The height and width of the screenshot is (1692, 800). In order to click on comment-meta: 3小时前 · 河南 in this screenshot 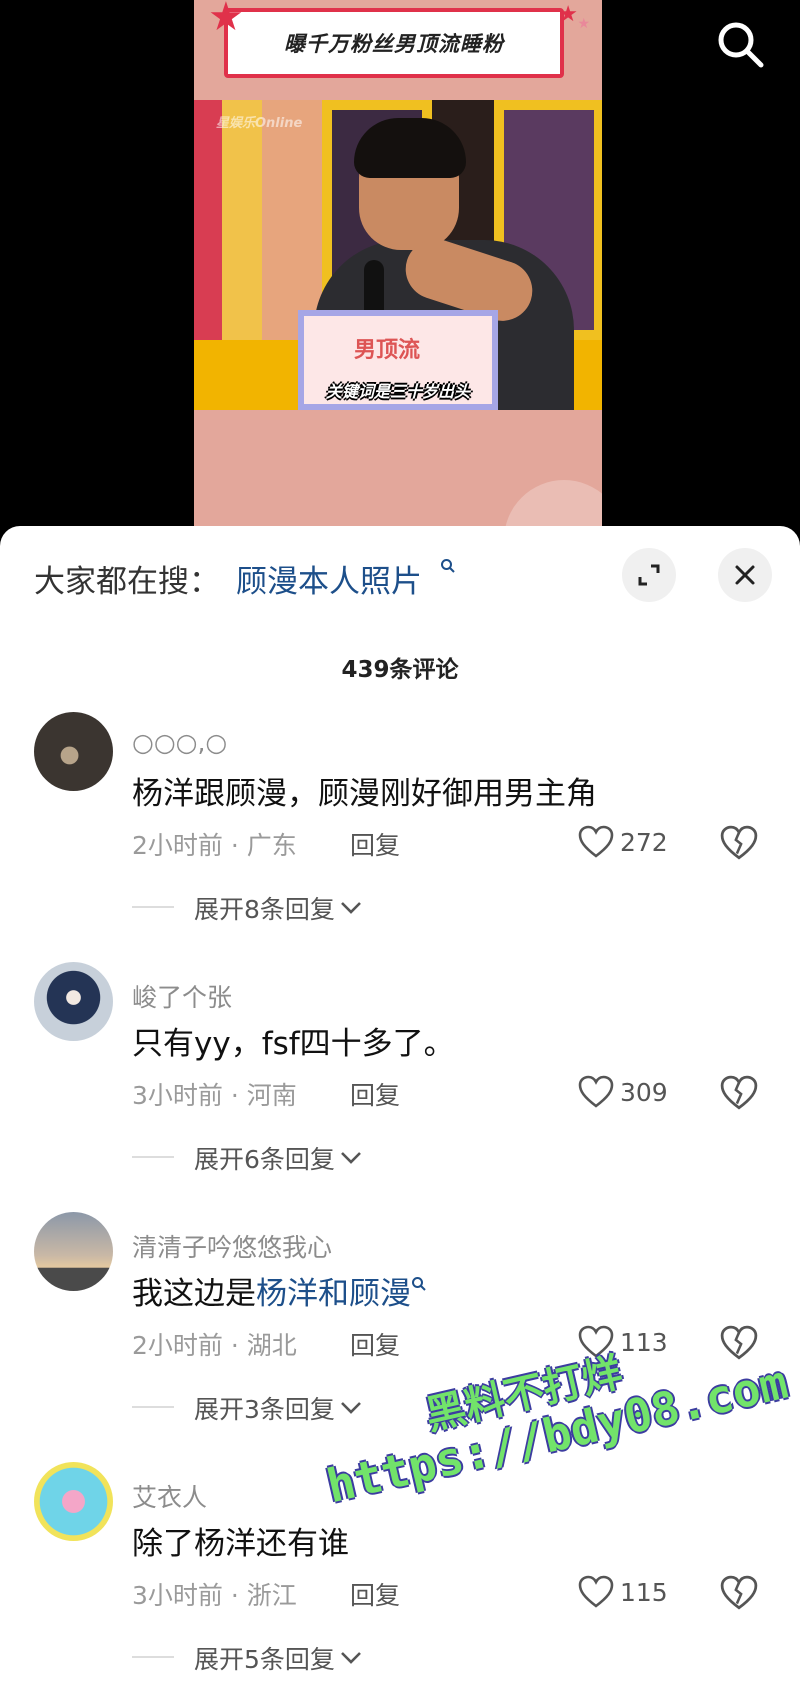, I will do `click(214, 1095)`.